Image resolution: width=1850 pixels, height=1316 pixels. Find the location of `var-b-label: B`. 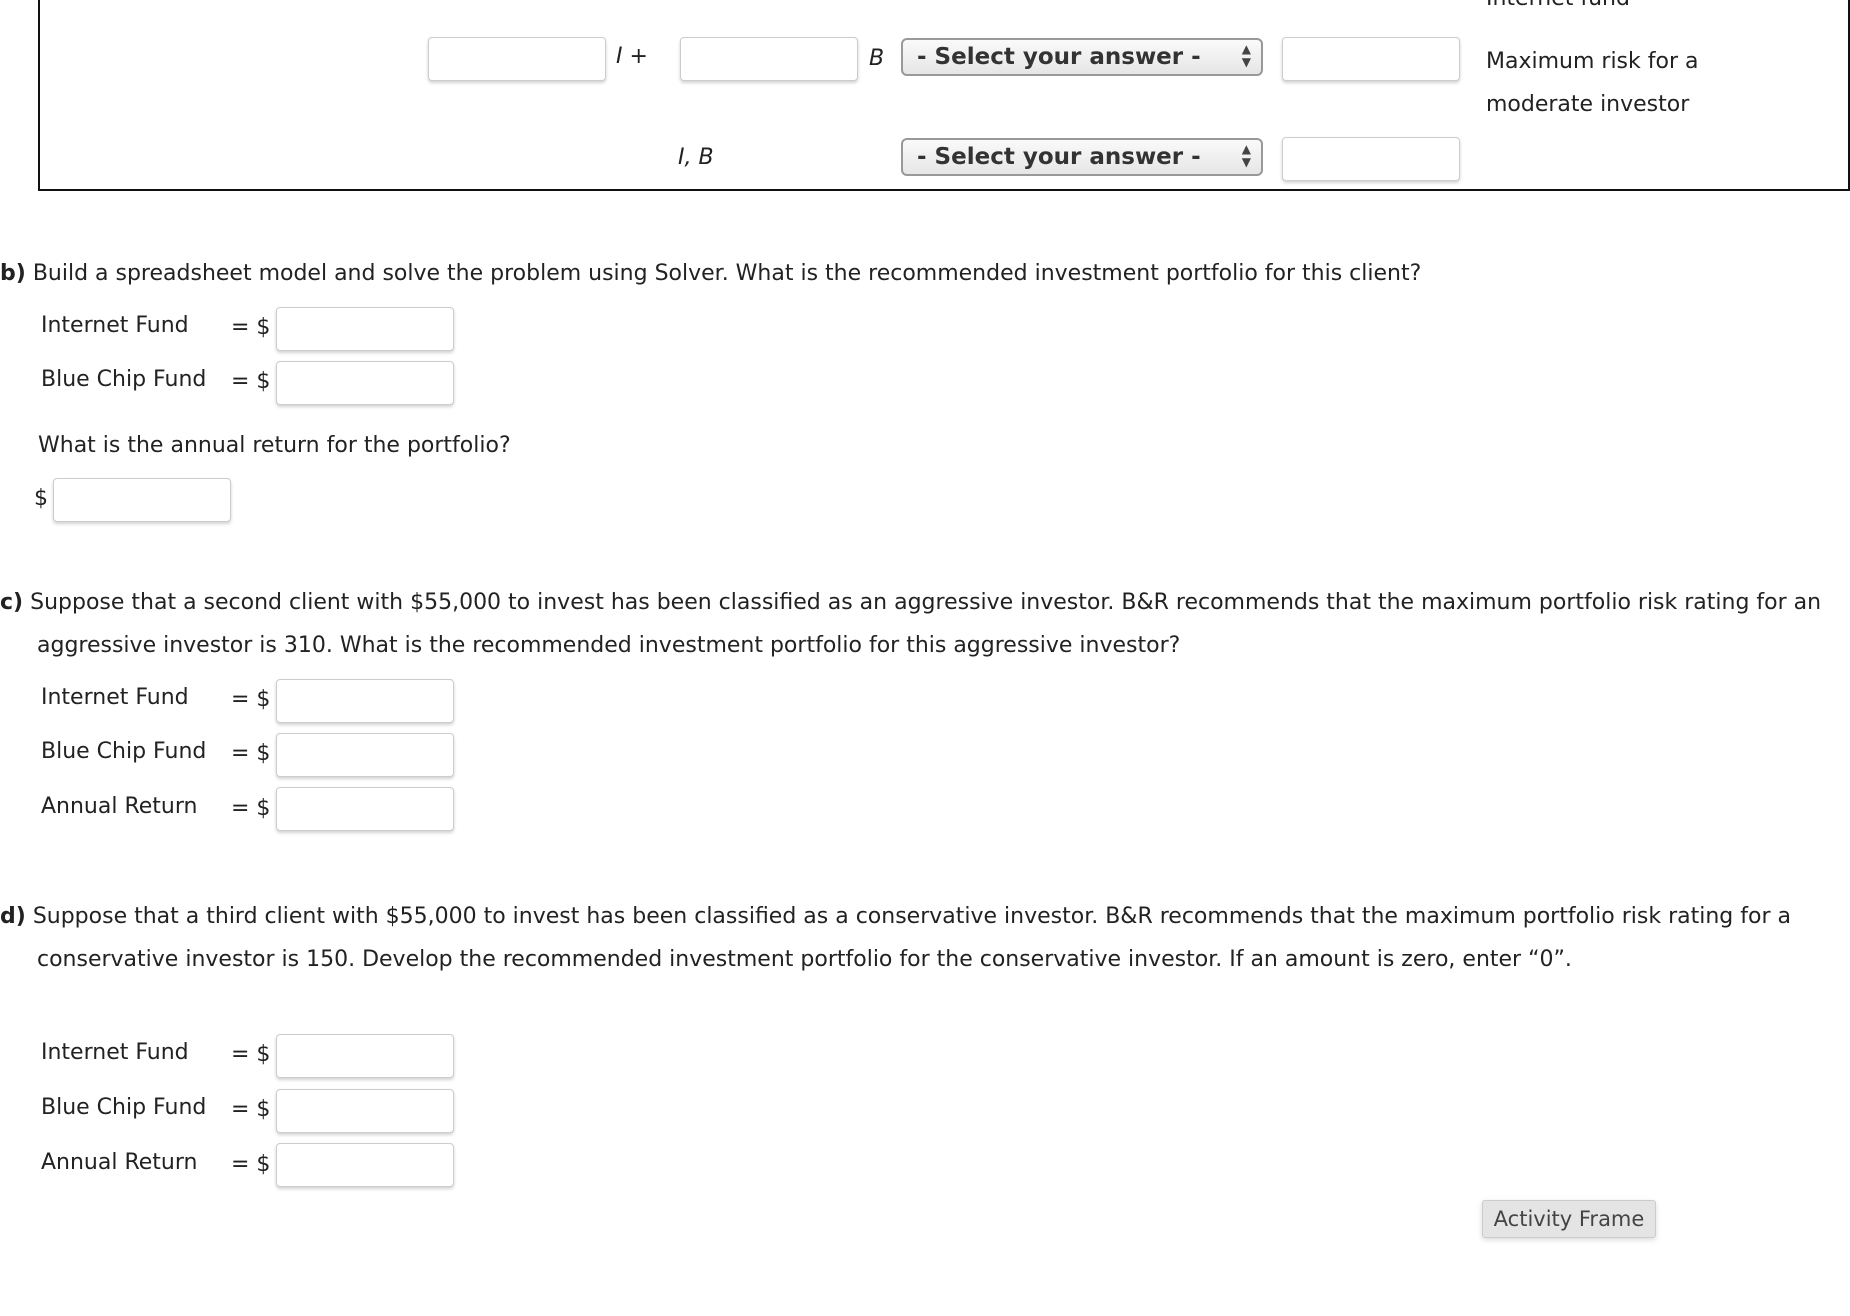

var-b-label: B is located at coordinates (877, 58).